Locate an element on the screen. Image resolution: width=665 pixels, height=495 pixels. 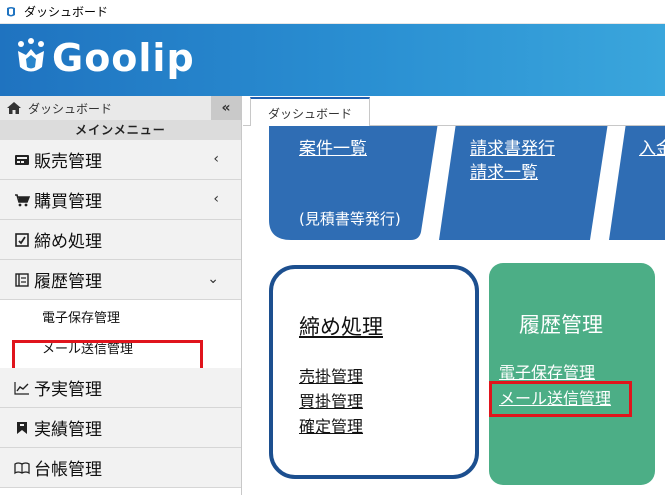
history-card: 履歴管理 電子保存管理 メール送信管理 is located at coordinates (572, 374).